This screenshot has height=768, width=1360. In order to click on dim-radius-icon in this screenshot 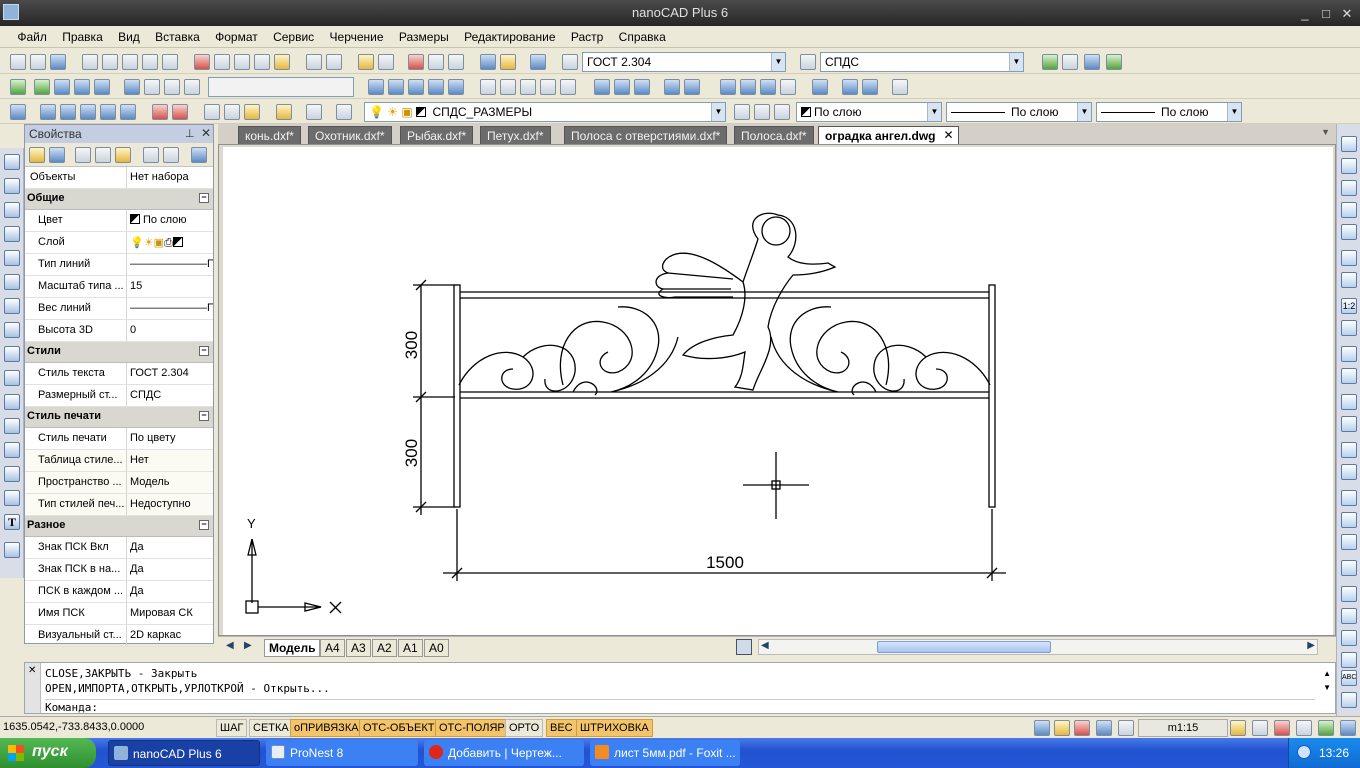, I will do `click(488, 87)`.